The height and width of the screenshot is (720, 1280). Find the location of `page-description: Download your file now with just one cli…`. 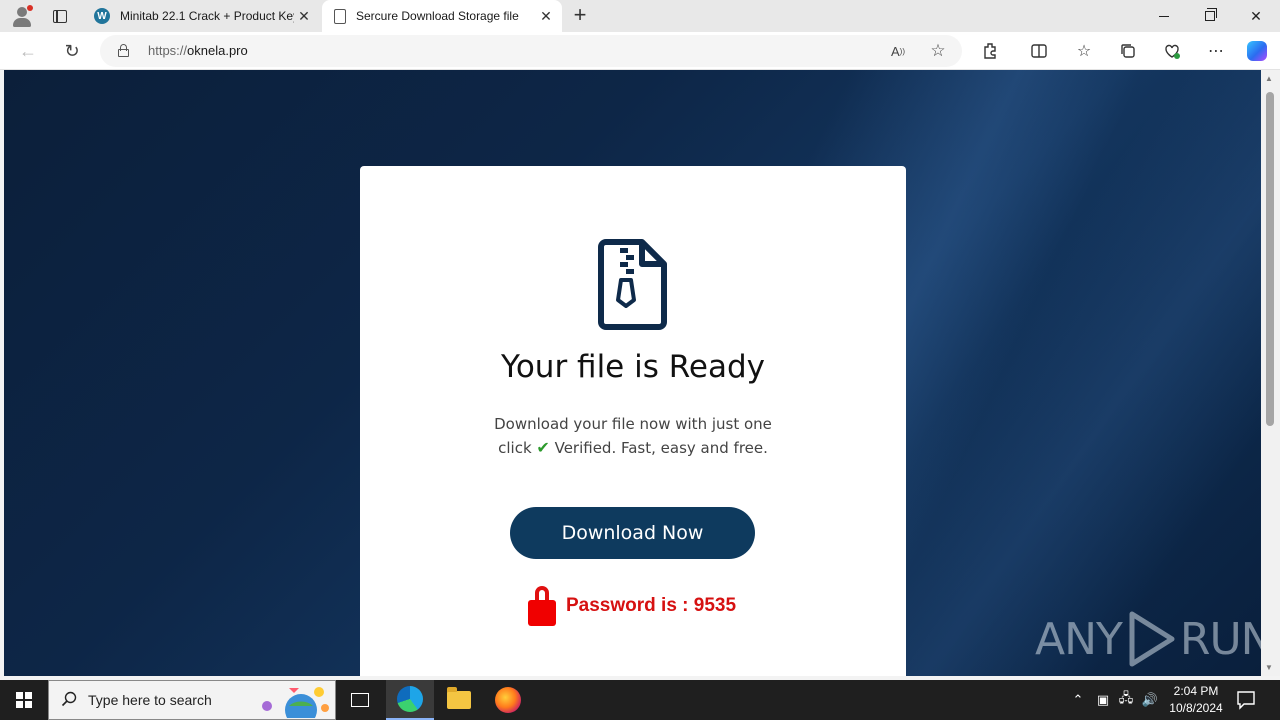

page-description: Download your file now with just one cli… is located at coordinates (633, 436).